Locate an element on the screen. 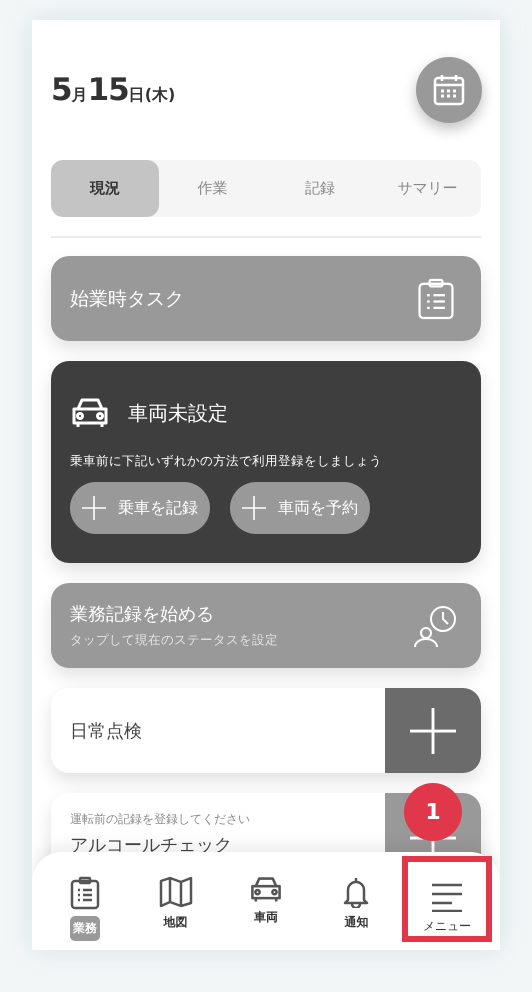  card-subtitle: 運転前の記録を登録してください is located at coordinates (160, 819).